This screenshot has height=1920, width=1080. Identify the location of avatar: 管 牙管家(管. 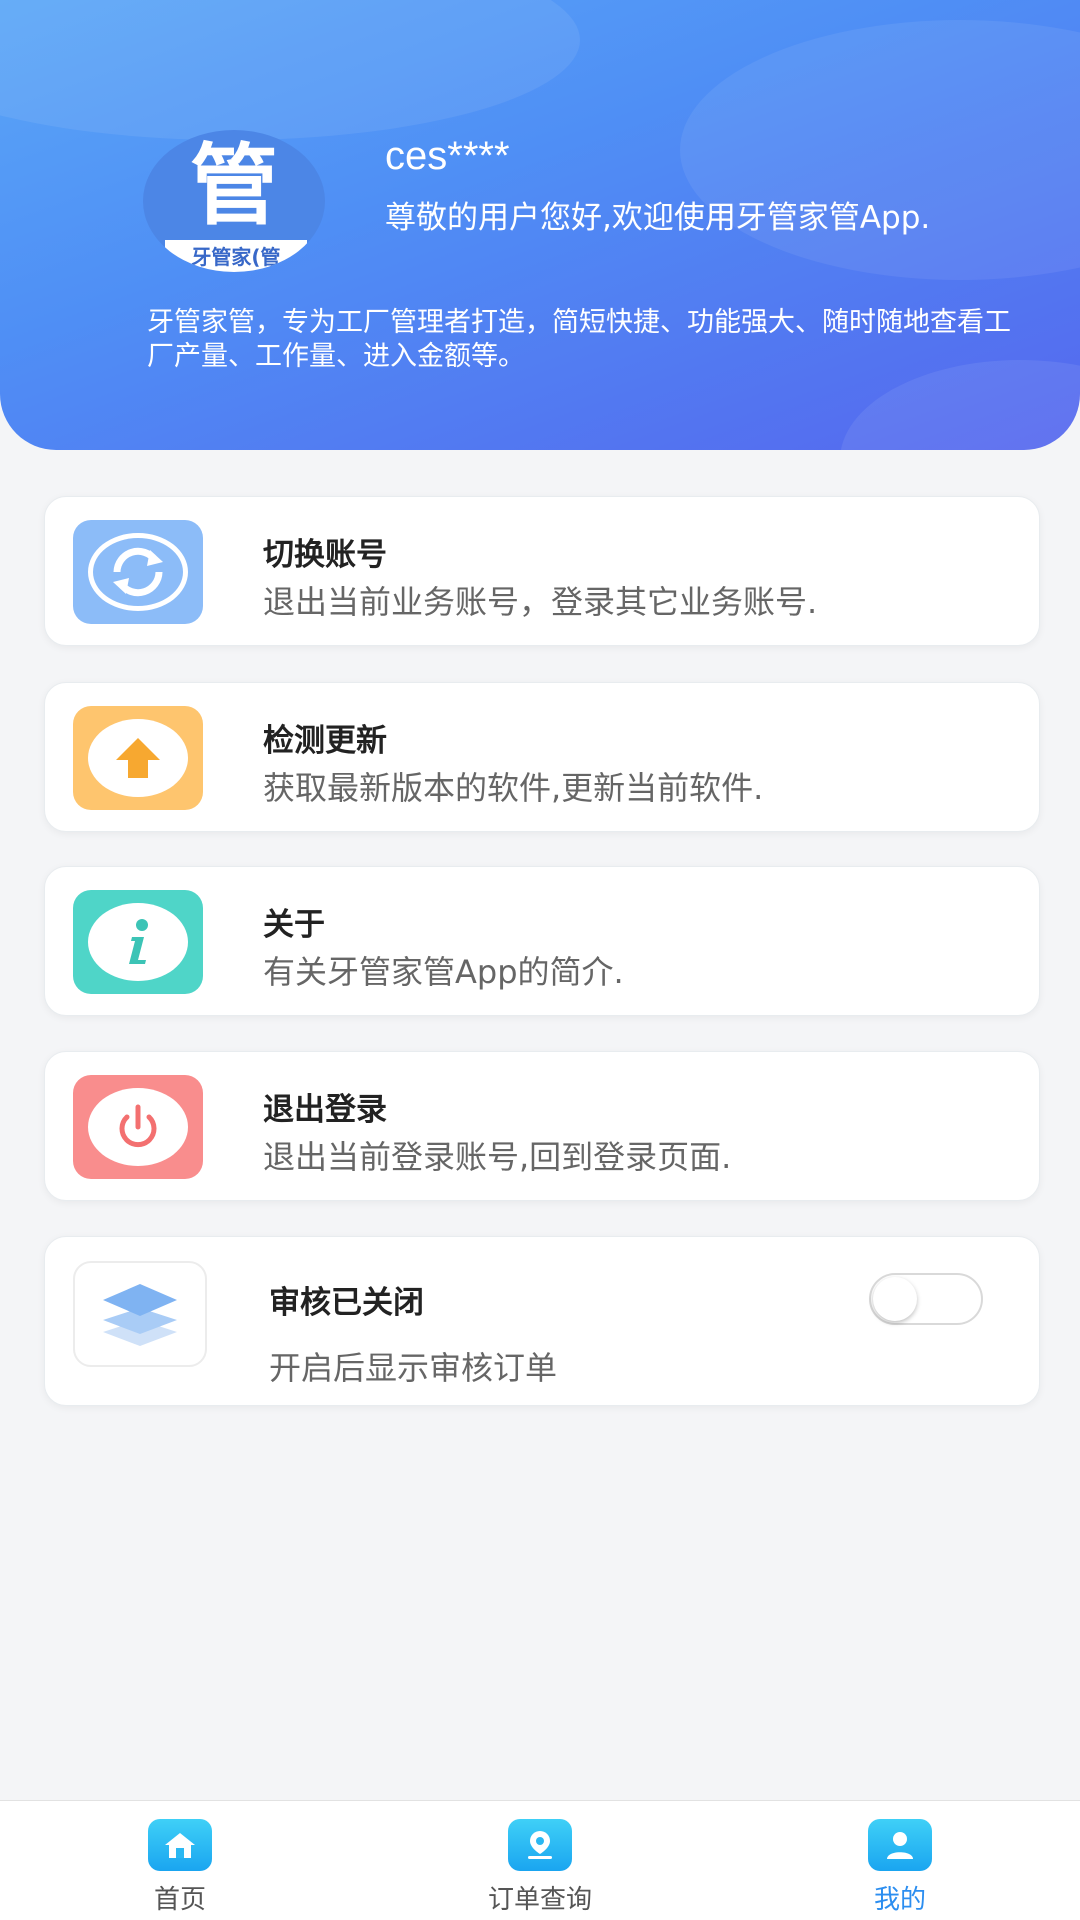
(234, 201).